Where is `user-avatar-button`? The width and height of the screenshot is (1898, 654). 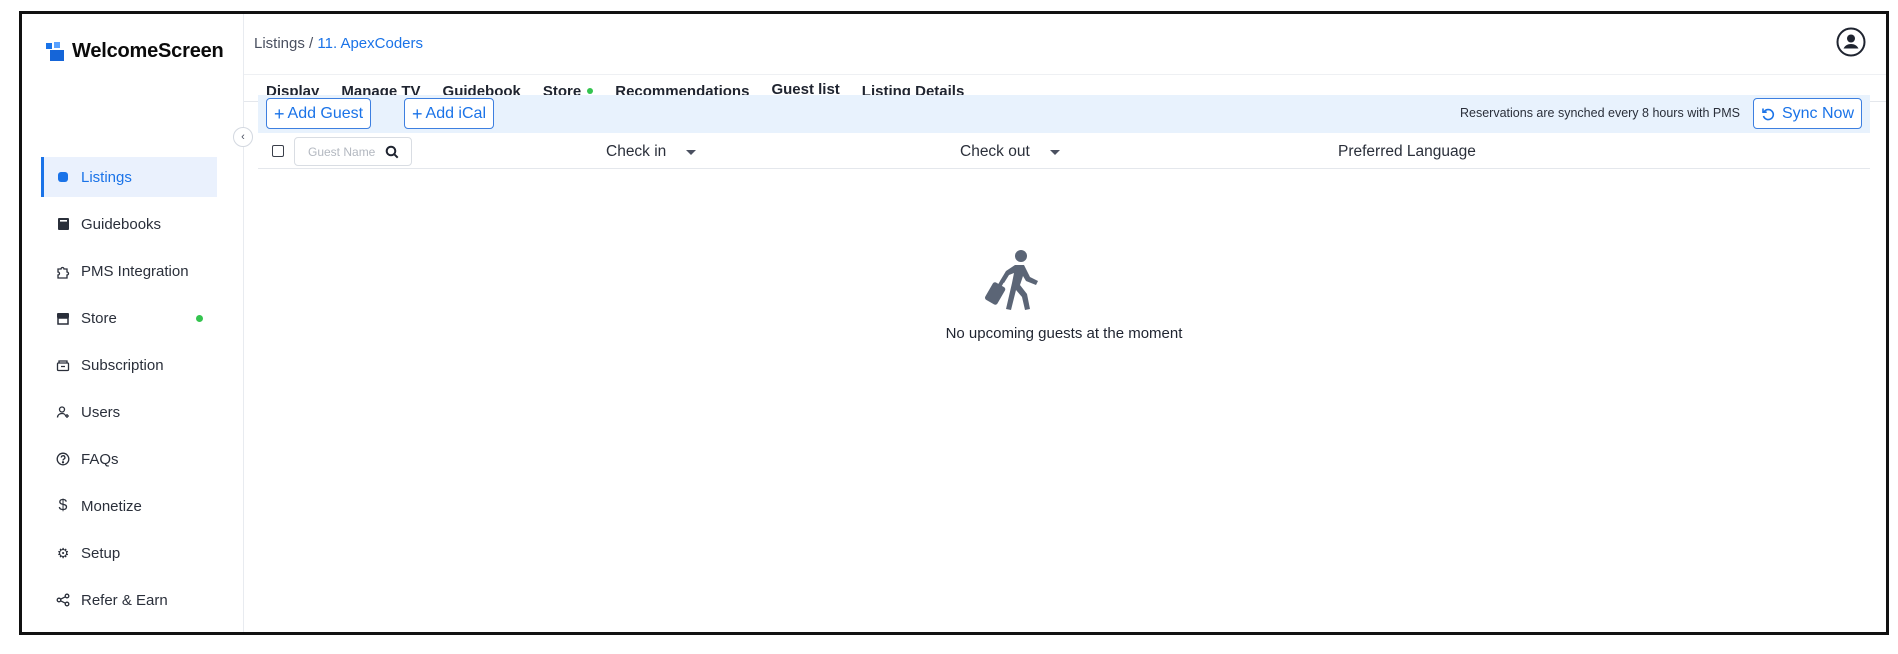
user-avatar-button is located at coordinates (1851, 42).